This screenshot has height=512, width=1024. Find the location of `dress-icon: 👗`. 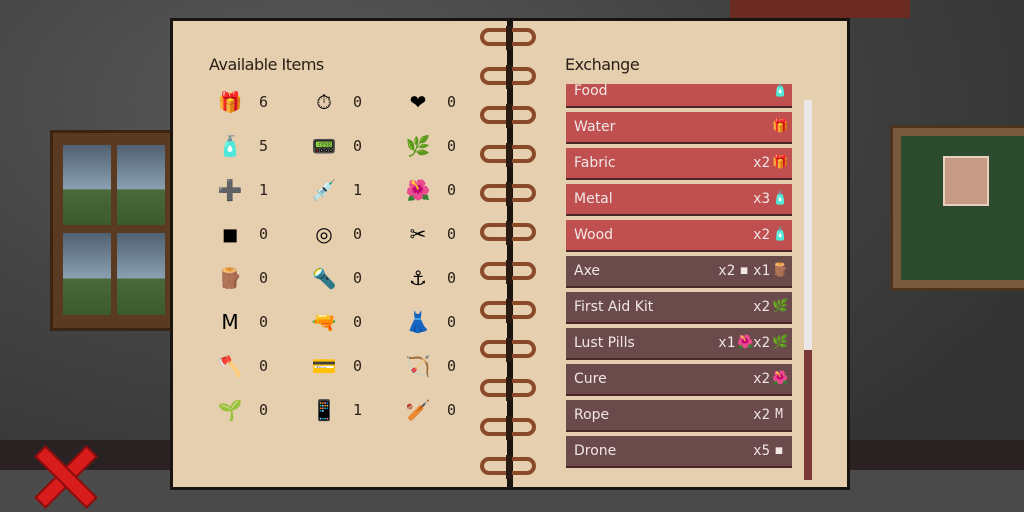

dress-icon: 👗 is located at coordinates (418, 322).